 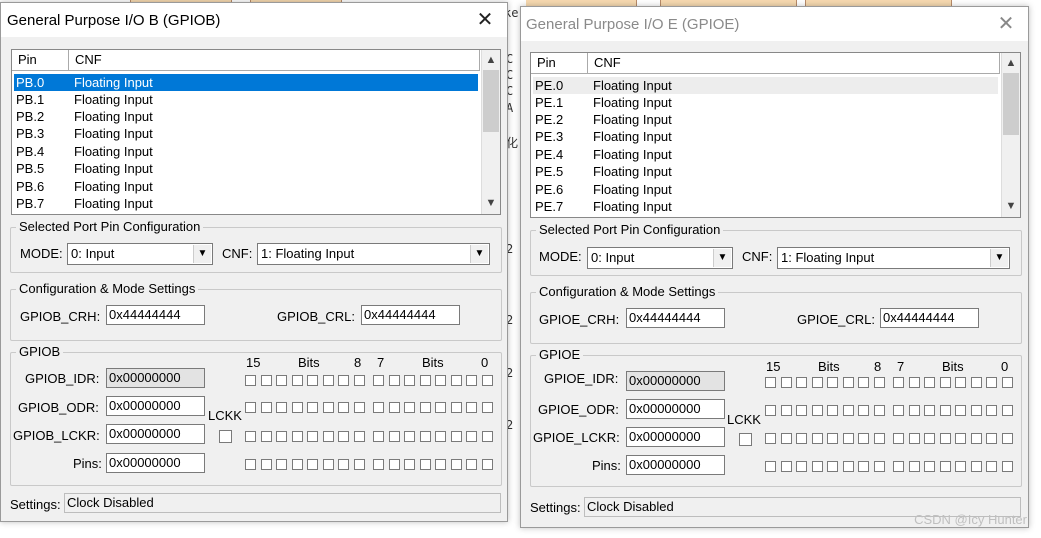 What do you see at coordinates (765, 102) in the screenshot?
I see `pin-row: PE.1 Floating Input` at bounding box center [765, 102].